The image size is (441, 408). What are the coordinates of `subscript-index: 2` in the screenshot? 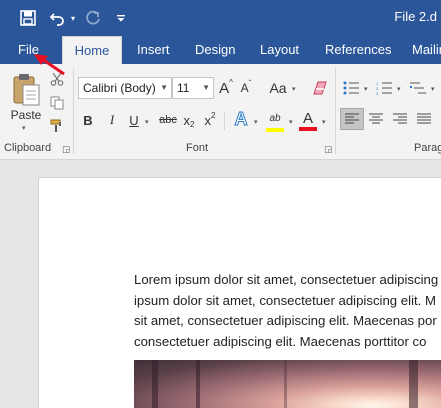 It's located at (192, 124).